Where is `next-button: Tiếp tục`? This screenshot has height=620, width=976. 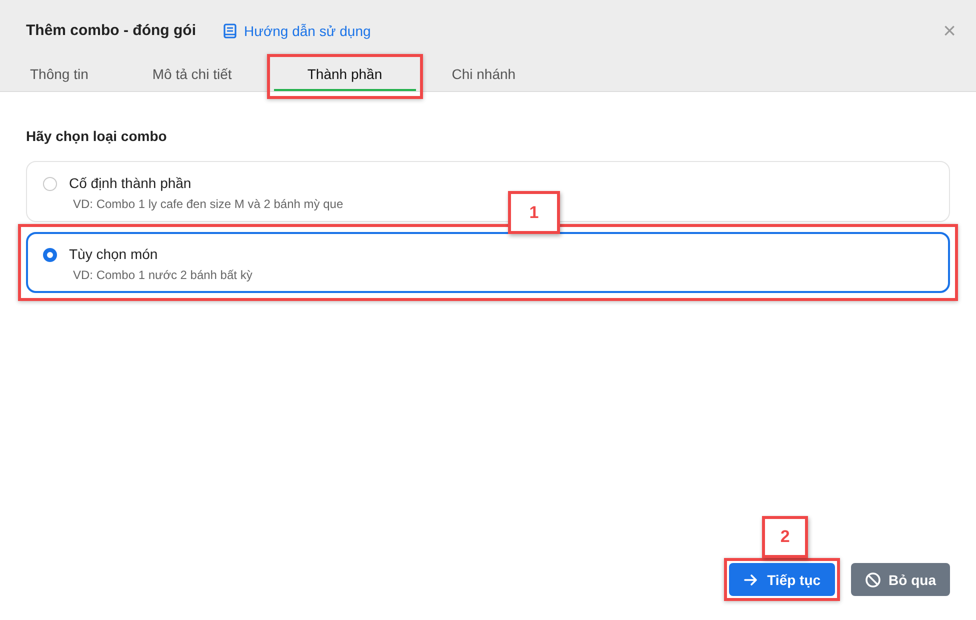 next-button: Tiếp tục is located at coordinates (782, 579).